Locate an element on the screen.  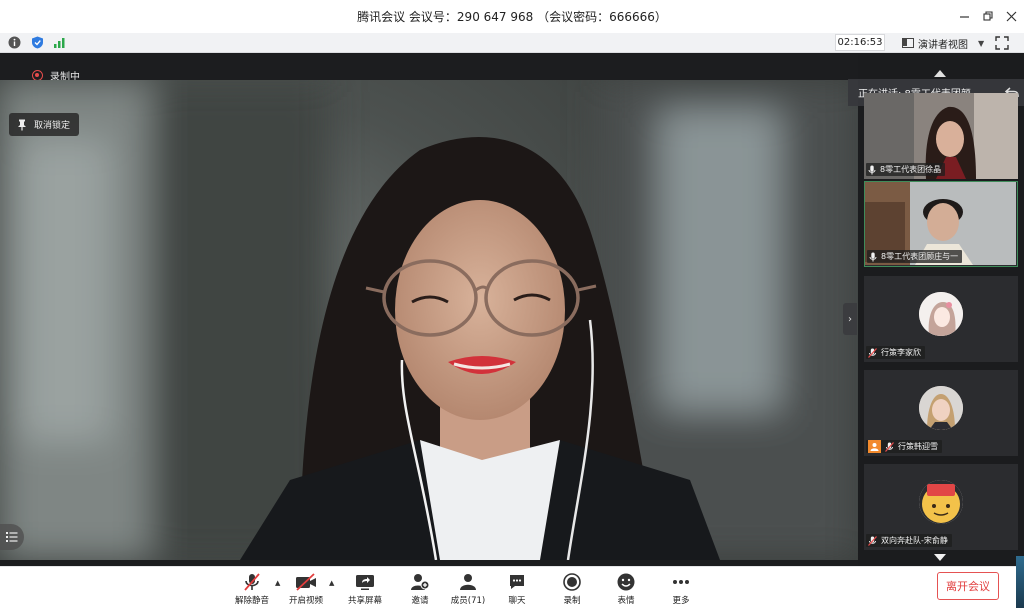
participant-name: 双向奔赴队-宋俞静 is located at coordinates (914, 540).